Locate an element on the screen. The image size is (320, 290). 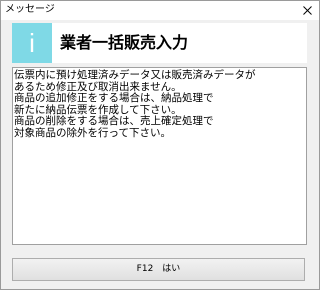
ok-button-label: F12 はい is located at coordinates (158, 269).